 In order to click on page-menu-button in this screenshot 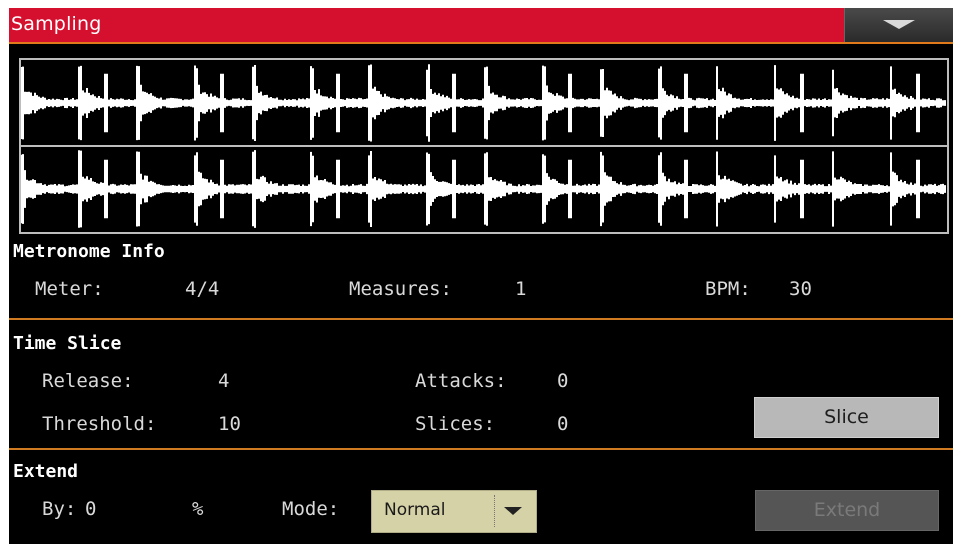, I will do `click(898, 25)`.